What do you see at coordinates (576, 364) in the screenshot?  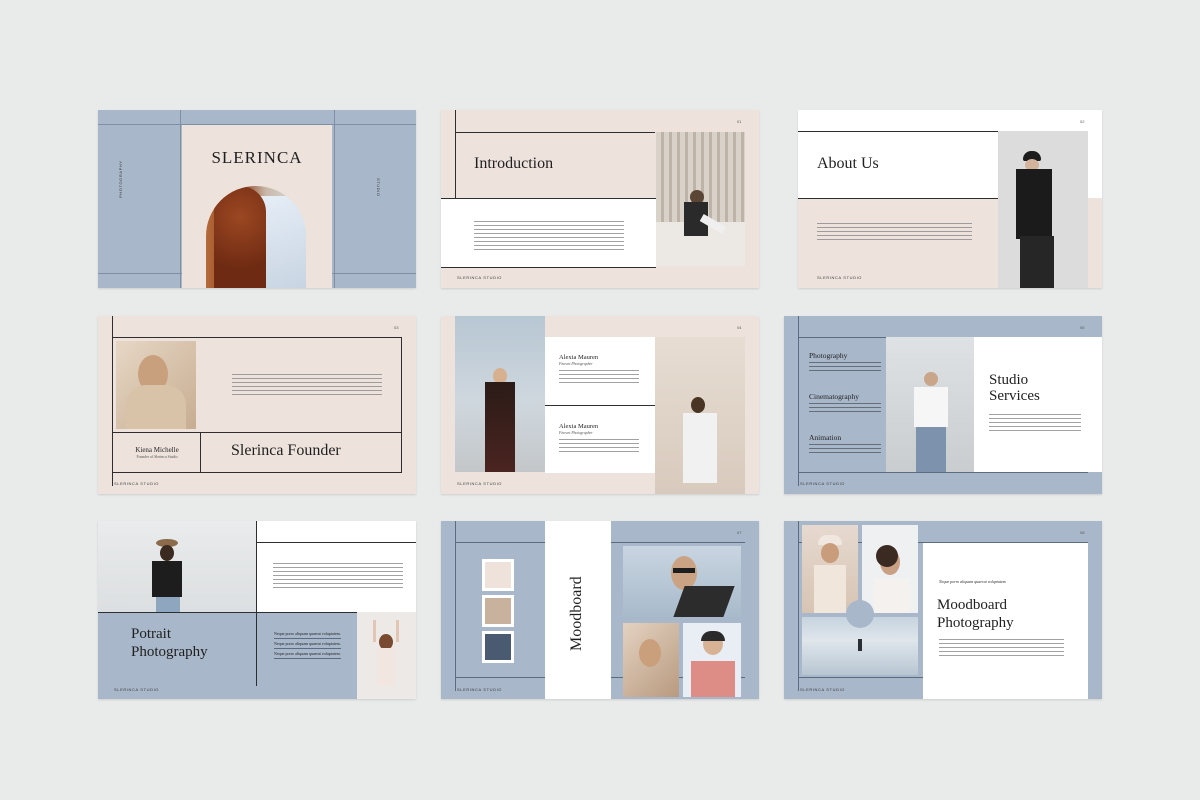 I see `team-member-1-role: Fineart Photographer` at bounding box center [576, 364].